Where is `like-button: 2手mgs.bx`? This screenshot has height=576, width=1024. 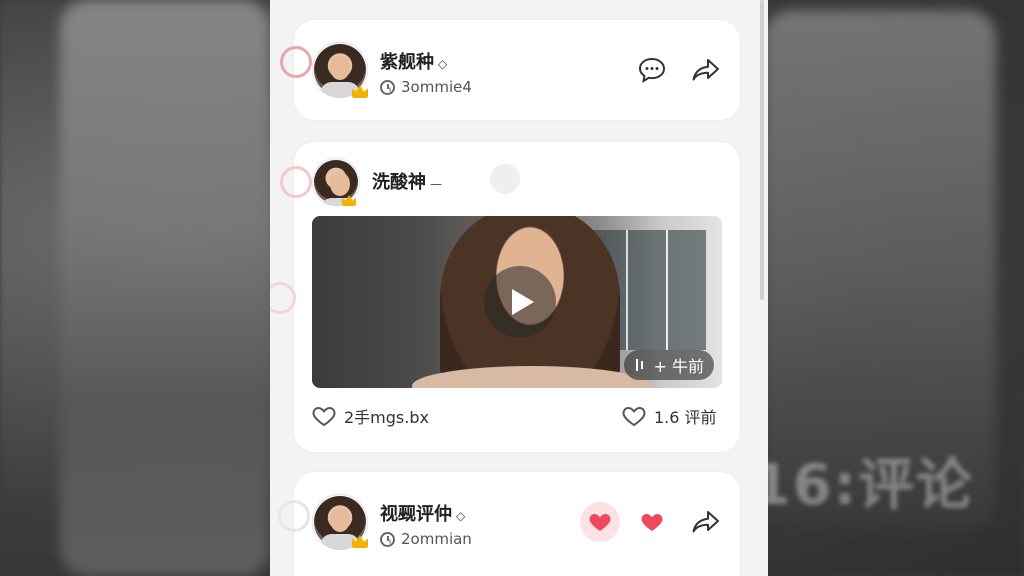 like-button: 2手mgs.bx is located at coordinates (370, 416).